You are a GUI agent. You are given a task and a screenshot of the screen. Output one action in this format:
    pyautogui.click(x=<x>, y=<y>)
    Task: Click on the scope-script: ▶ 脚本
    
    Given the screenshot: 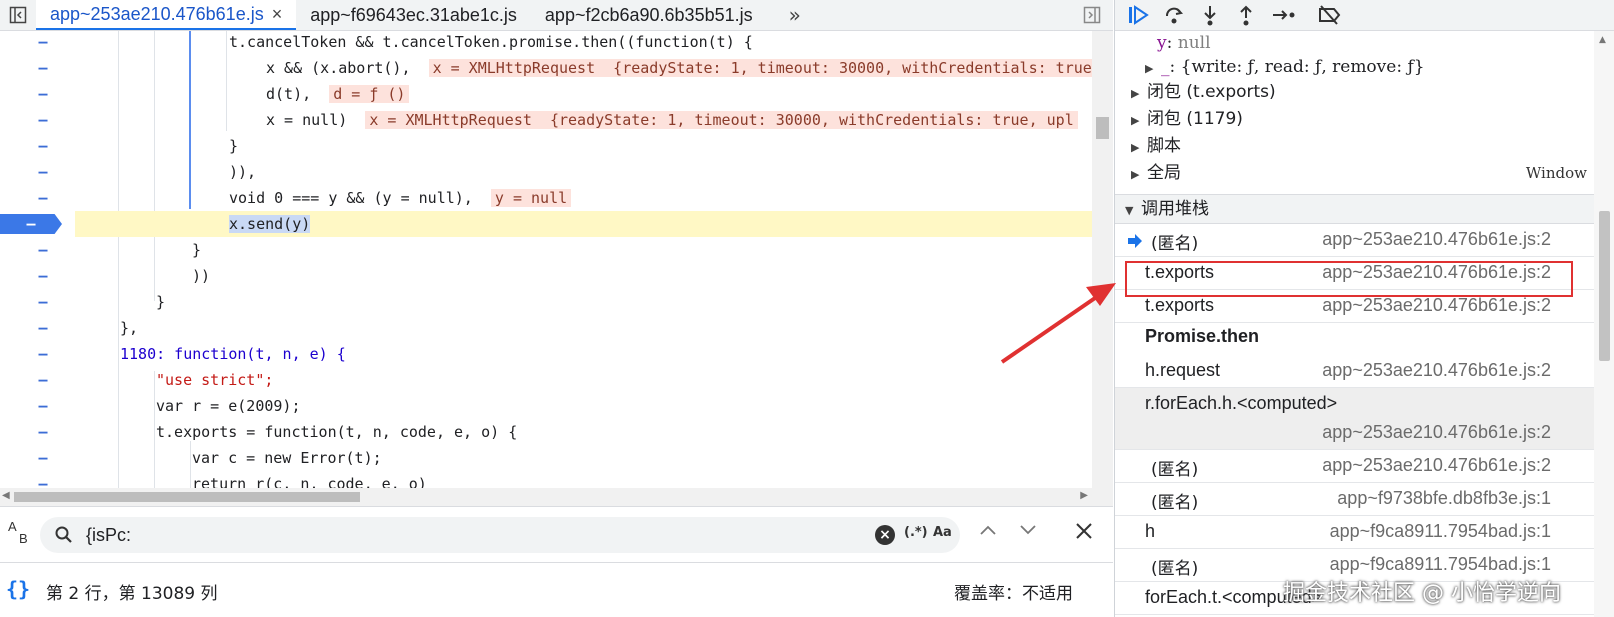 What is the action you would take?
    pyautogui.click(x=1355, y=146)
    